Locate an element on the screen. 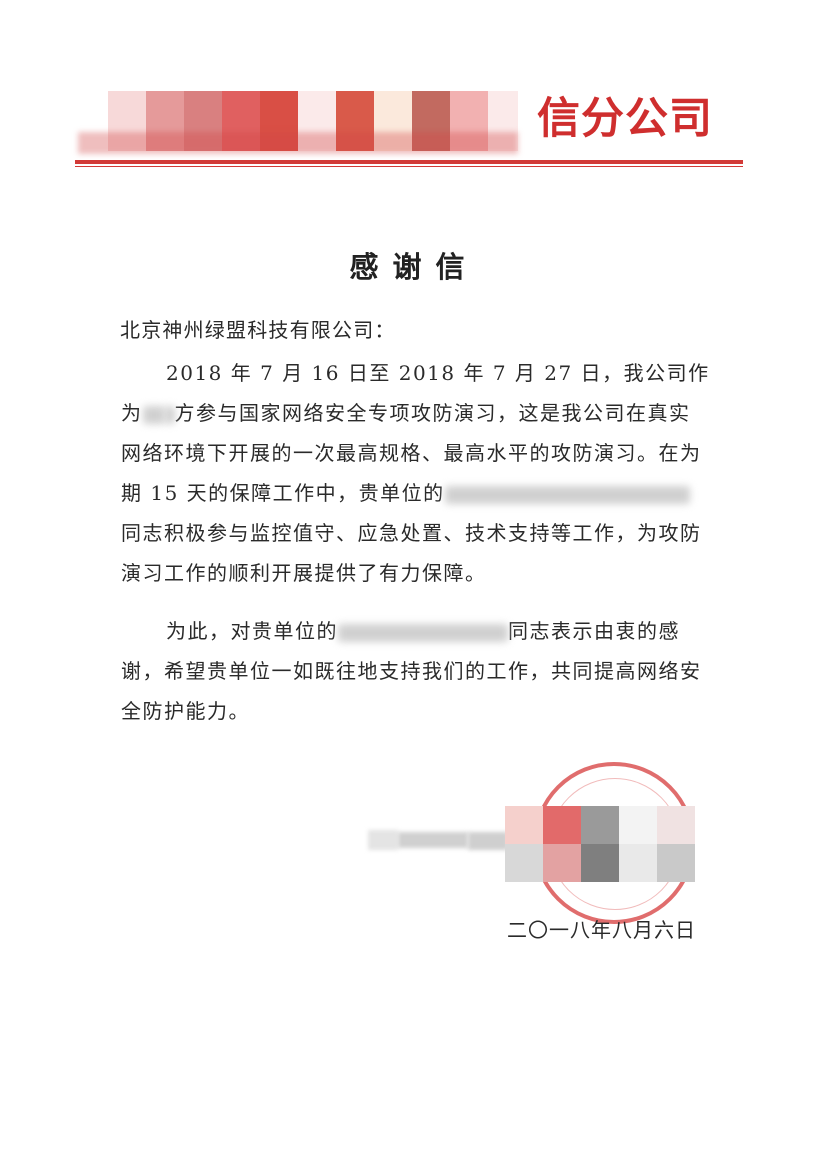 Image resolution: width=828 pixels, height=1169 pixels. letterhead-company-name: 信分公司 is located at coordinates (625, 119).